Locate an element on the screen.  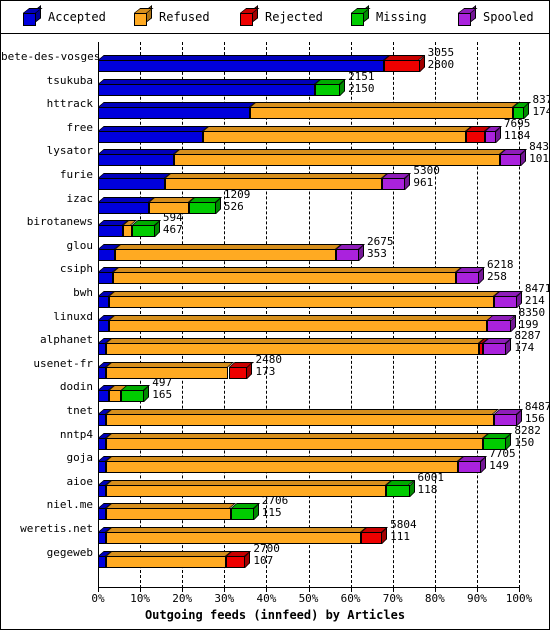
bar-value-secondary-bwh: 214 is located at coordinates (534, 300).